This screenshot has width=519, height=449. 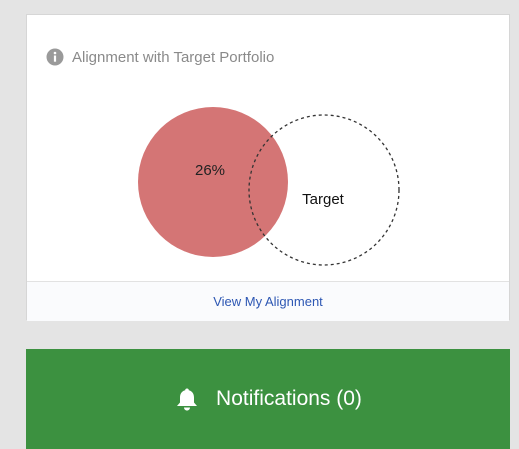 I want to click on overlap-percent: 26%, so click(x=210, y=170).